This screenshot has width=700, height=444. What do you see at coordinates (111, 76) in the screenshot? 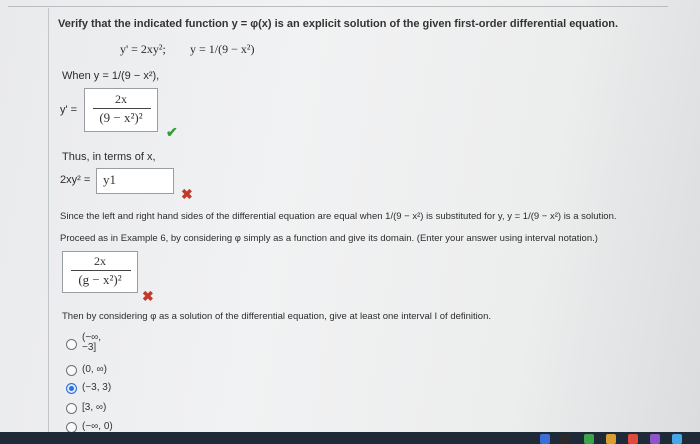
I see `when-text: When y = 1/(9 − x²),` at bounding box center [111, 76].